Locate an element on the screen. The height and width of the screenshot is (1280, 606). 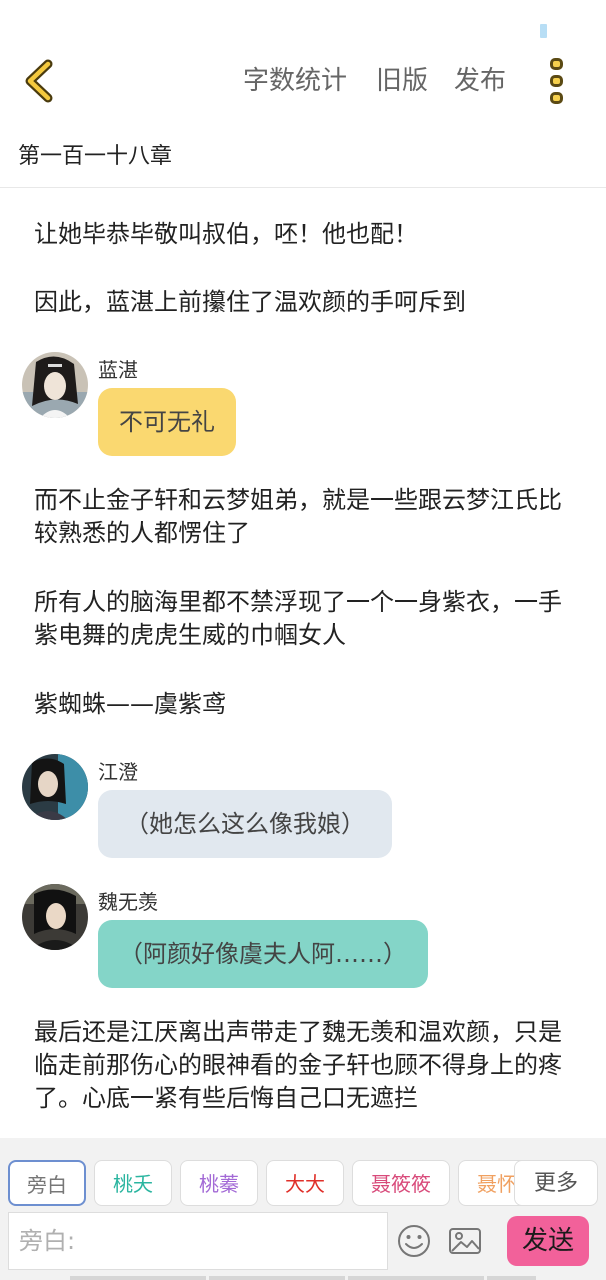
role-chip: 桃夭 is located at coordinates (133, 1183).